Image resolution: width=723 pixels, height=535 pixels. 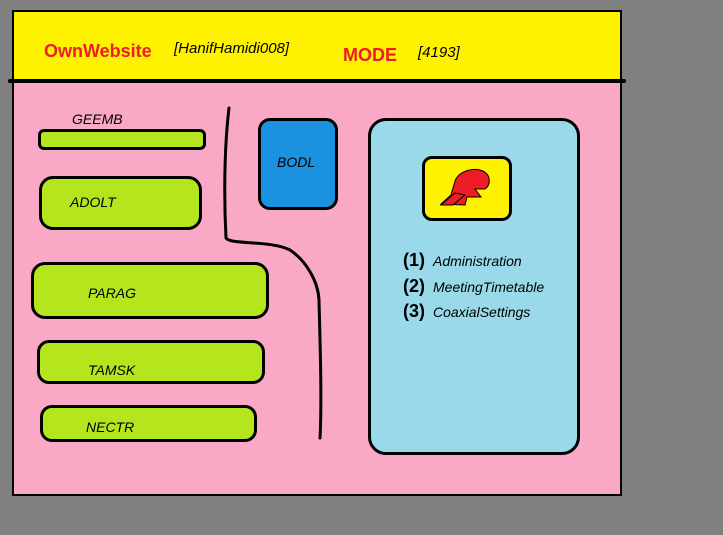 What do you see at coordinates (489, 287) in the screenshot?
I see `menu-item-label: MeetingTimetable` at bounding box center [489, 287].